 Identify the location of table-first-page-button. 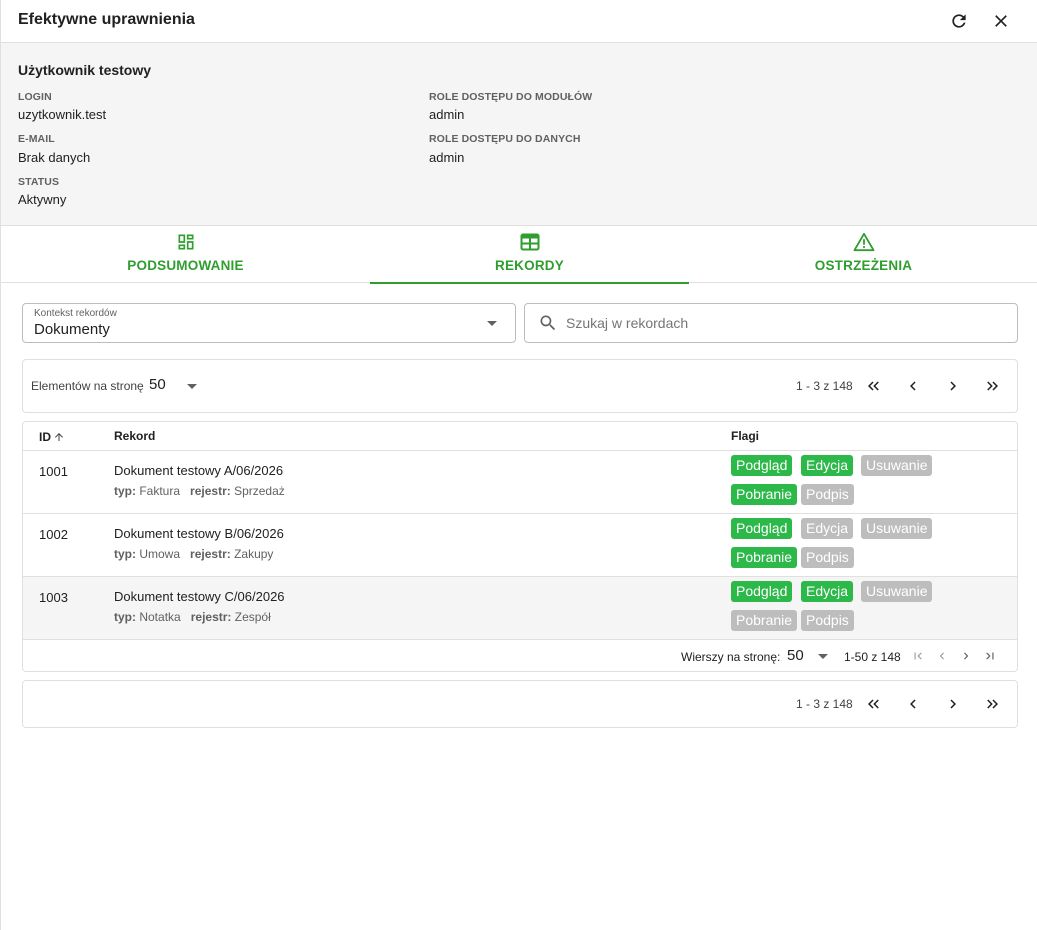
(918, 656).